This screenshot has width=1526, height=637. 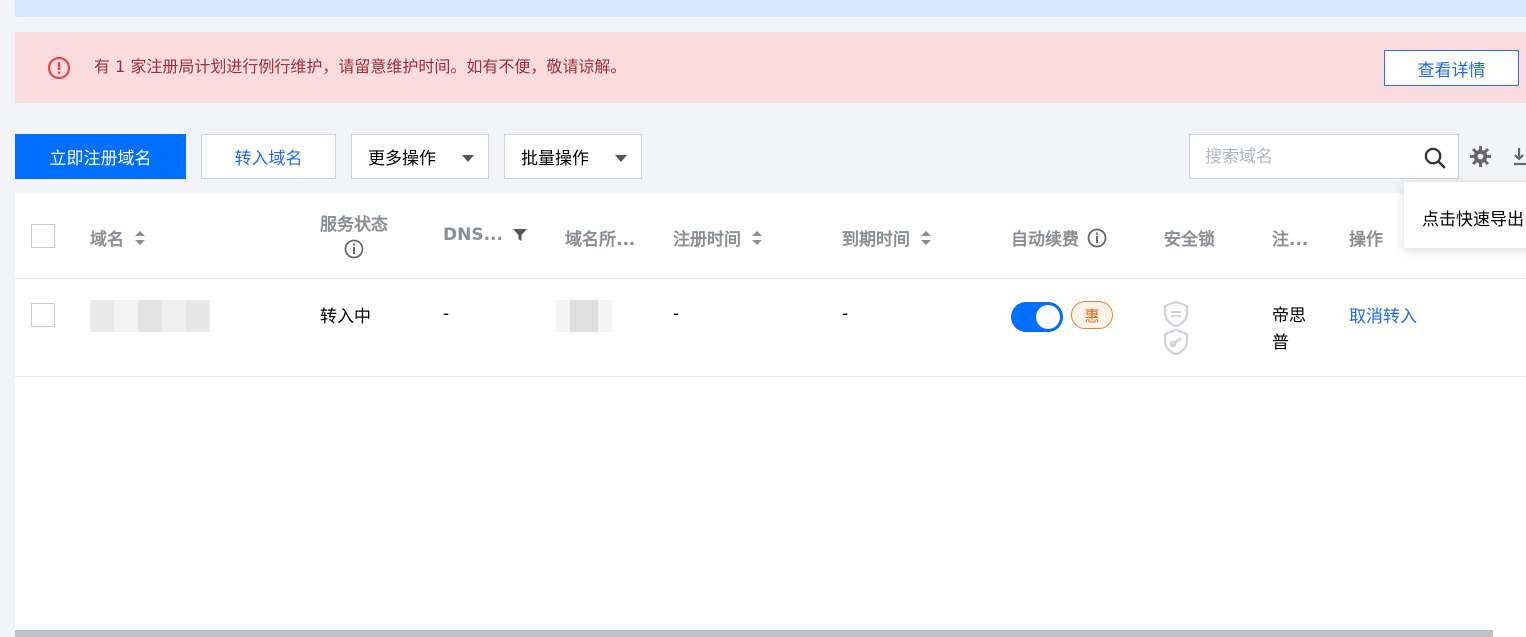 I want to click on col-security-lock: 安全锁, so click(x=1189, y=237).